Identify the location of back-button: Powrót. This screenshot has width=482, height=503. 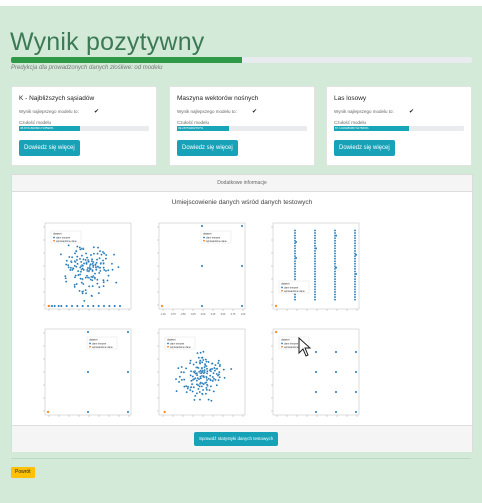
(23, 472).